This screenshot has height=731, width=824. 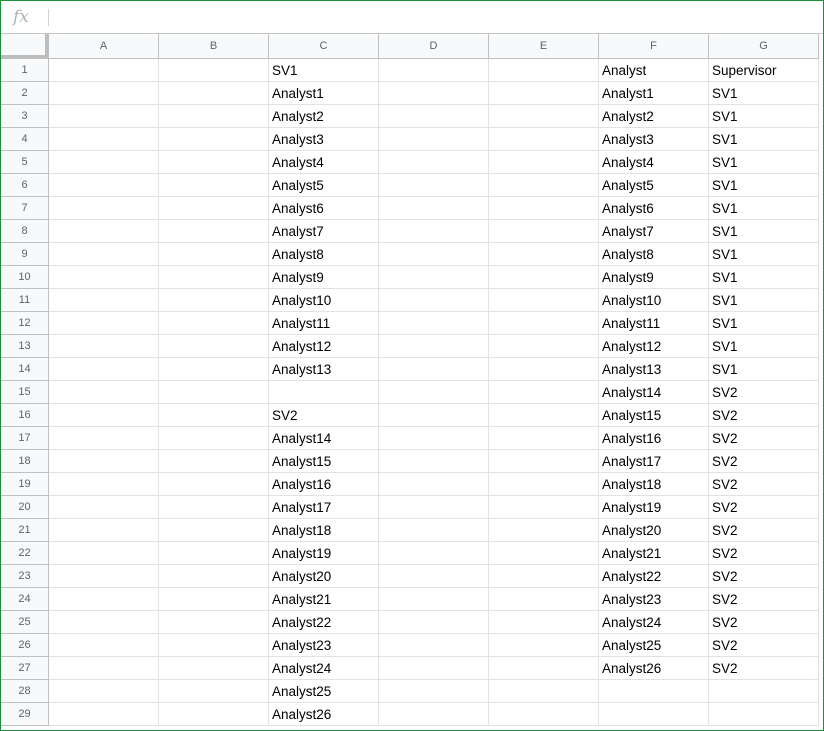 I want to click on column-header-e: E, so click(x=544, y=46).